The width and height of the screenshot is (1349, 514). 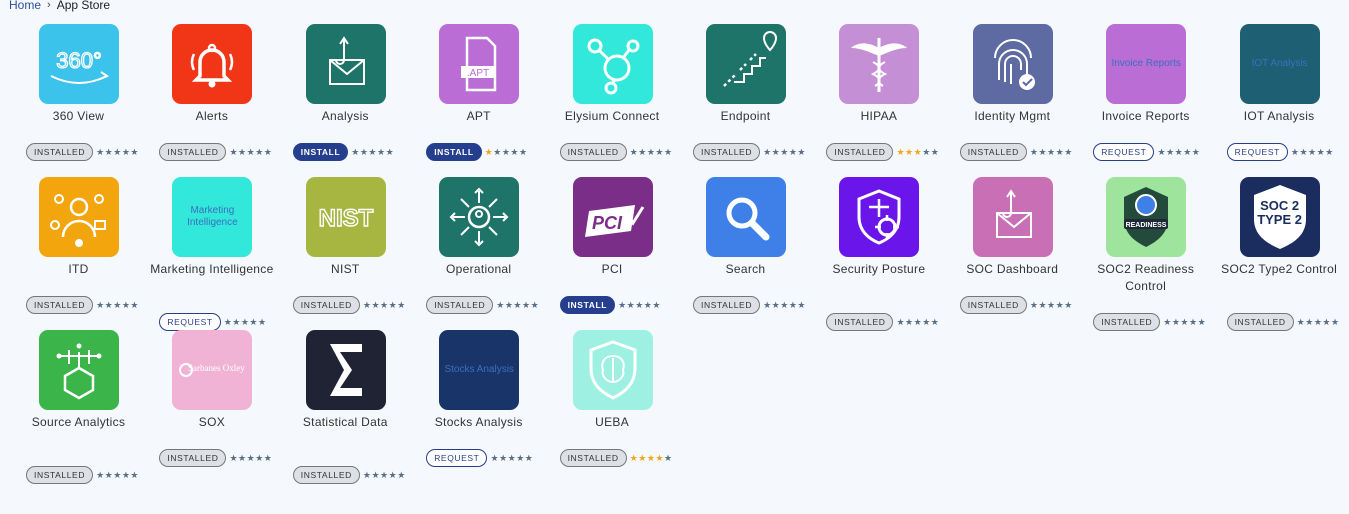 I want to click on app-card: Statistical Data INSTALLED ★★★★★, so click(x=345, y=407).